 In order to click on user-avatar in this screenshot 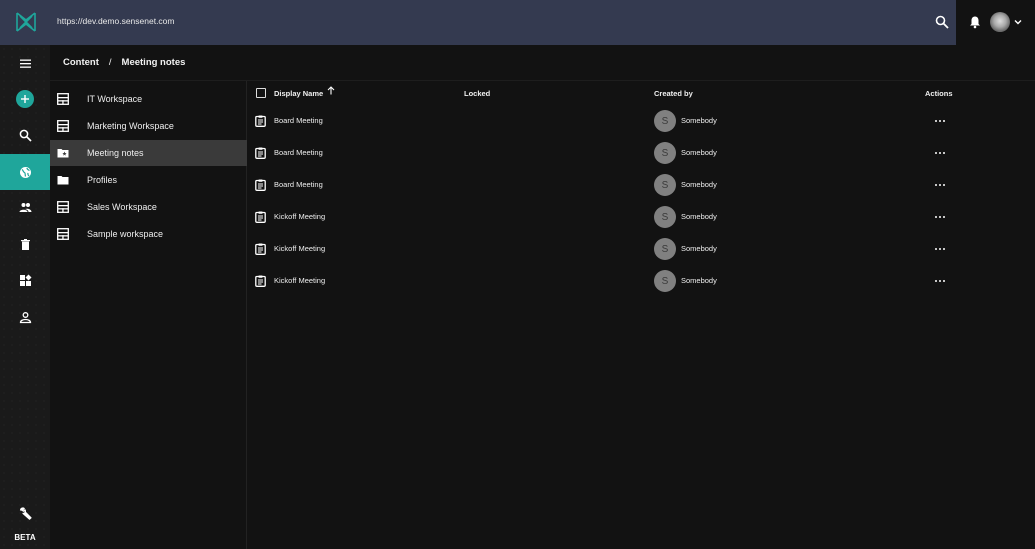, I will do `click(1000, 22)`.